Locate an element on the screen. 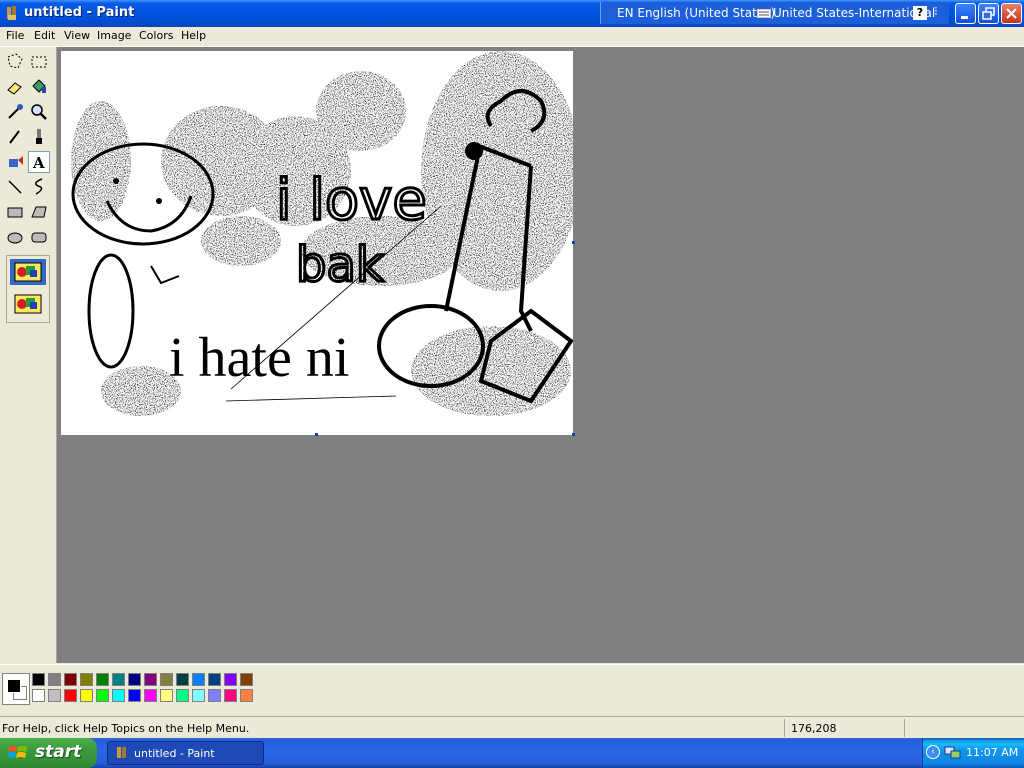  text-tool-icon: A is located at coordinates (38, 163).